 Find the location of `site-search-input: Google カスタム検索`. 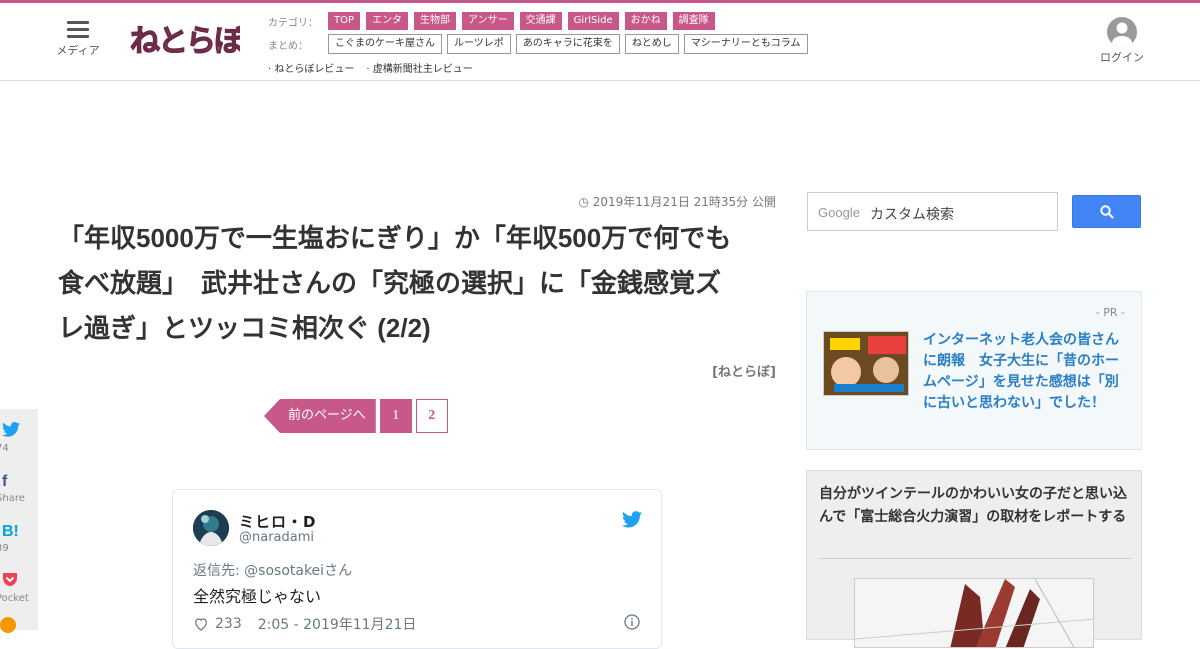

site-search-input: Google カスタム検索 is located at coordinates (932, 211).